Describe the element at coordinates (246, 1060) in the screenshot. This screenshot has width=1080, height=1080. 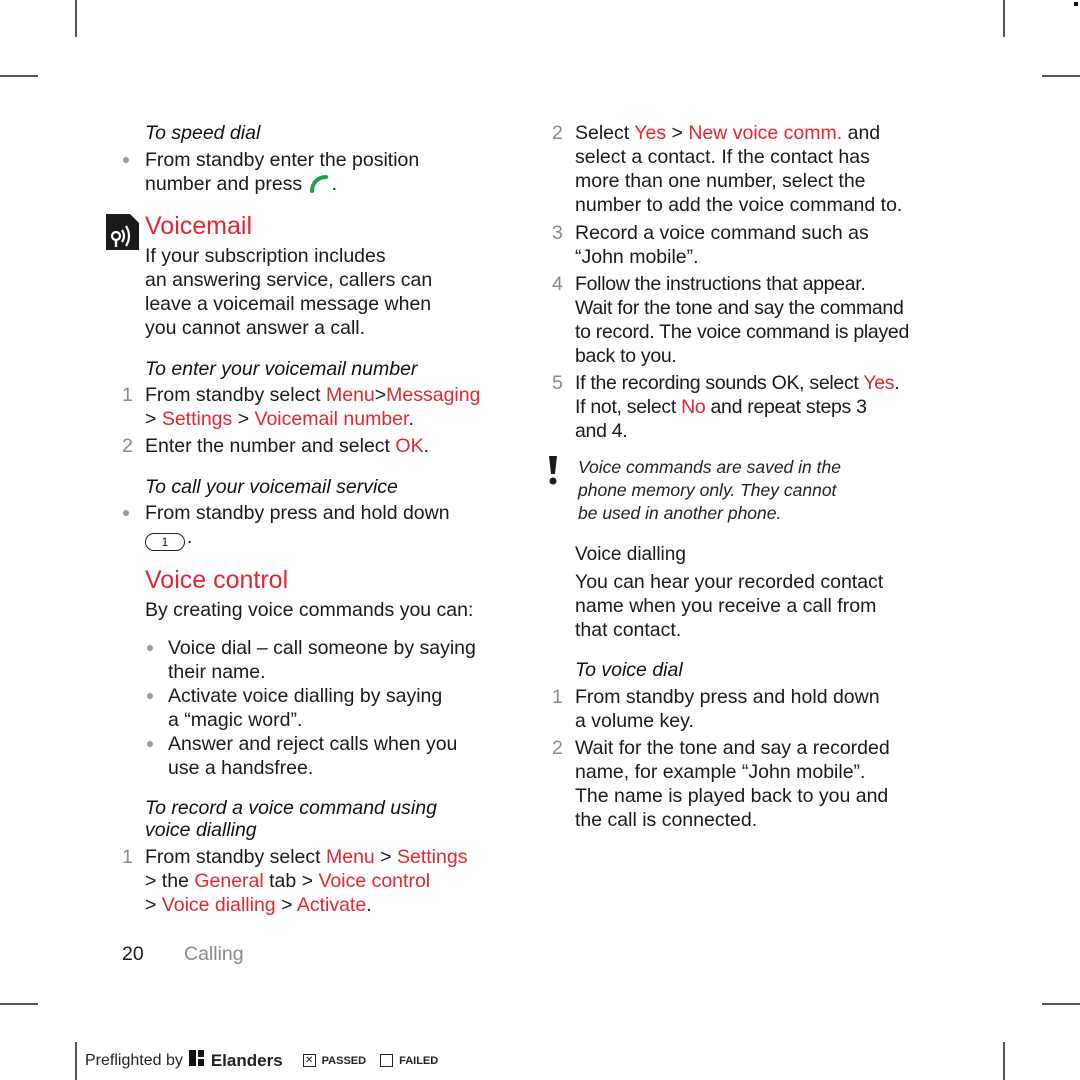
I see `elanders-brand: Elanders` at that location.